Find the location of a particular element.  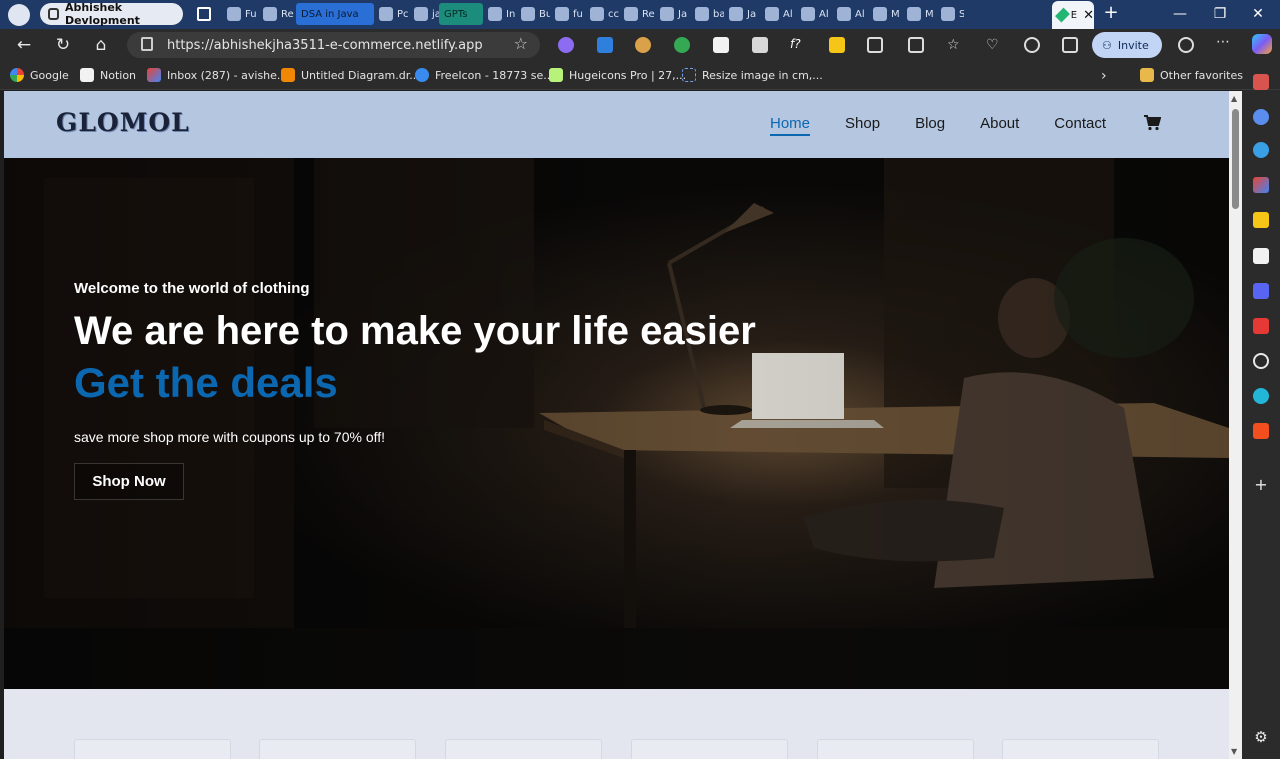

site-logo: GLOMOL is located at coordinates (123, 122).